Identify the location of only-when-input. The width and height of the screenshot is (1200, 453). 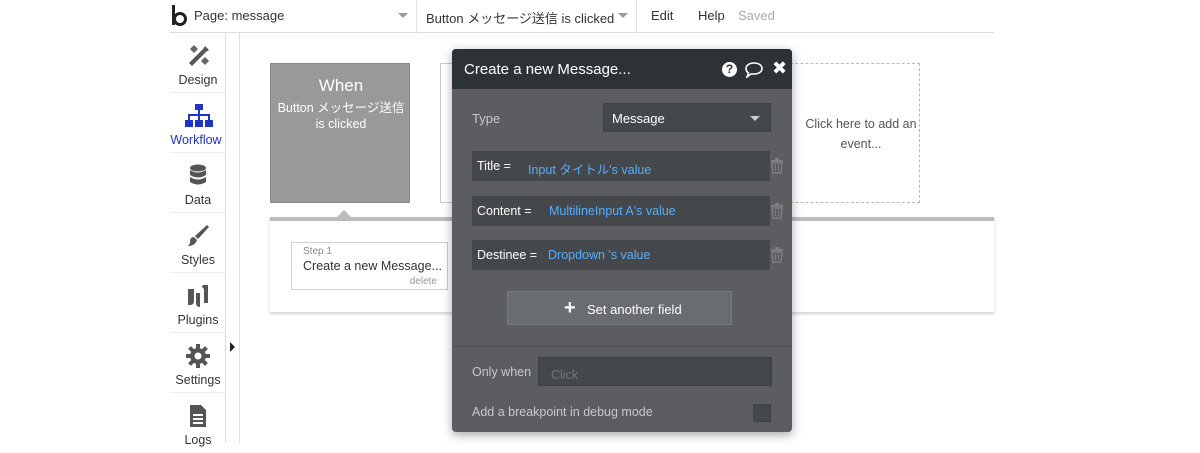
(655, 371).